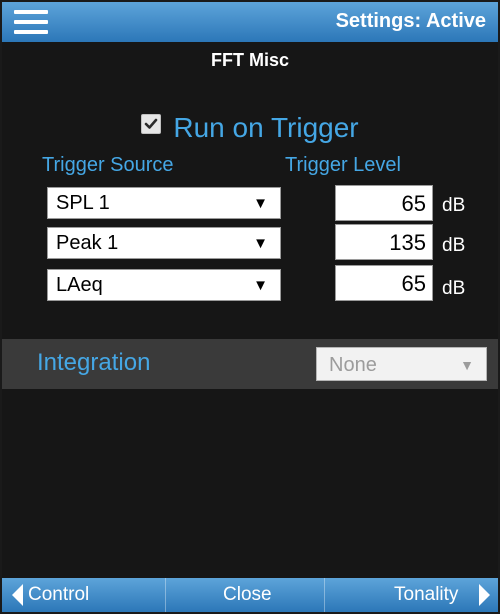  Describe the element at coordinates (31, 22) in the screenshot. I see `hamburger-menu-icon` at that location.